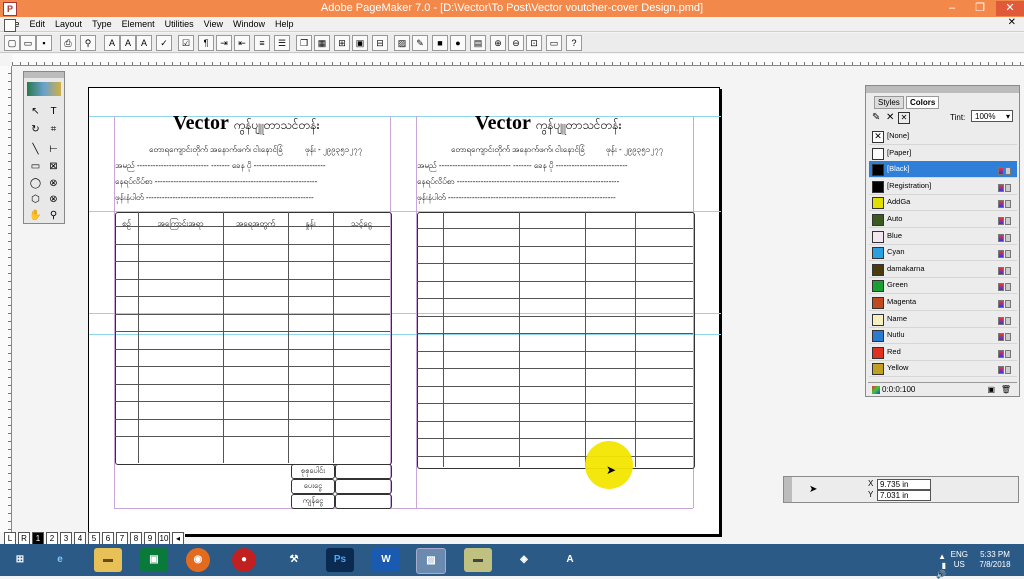  What do you see at coordinates (904, 118) in the screenshot?
I see `fill-stroke-icon: ✕` at bounding box center [904, 118].